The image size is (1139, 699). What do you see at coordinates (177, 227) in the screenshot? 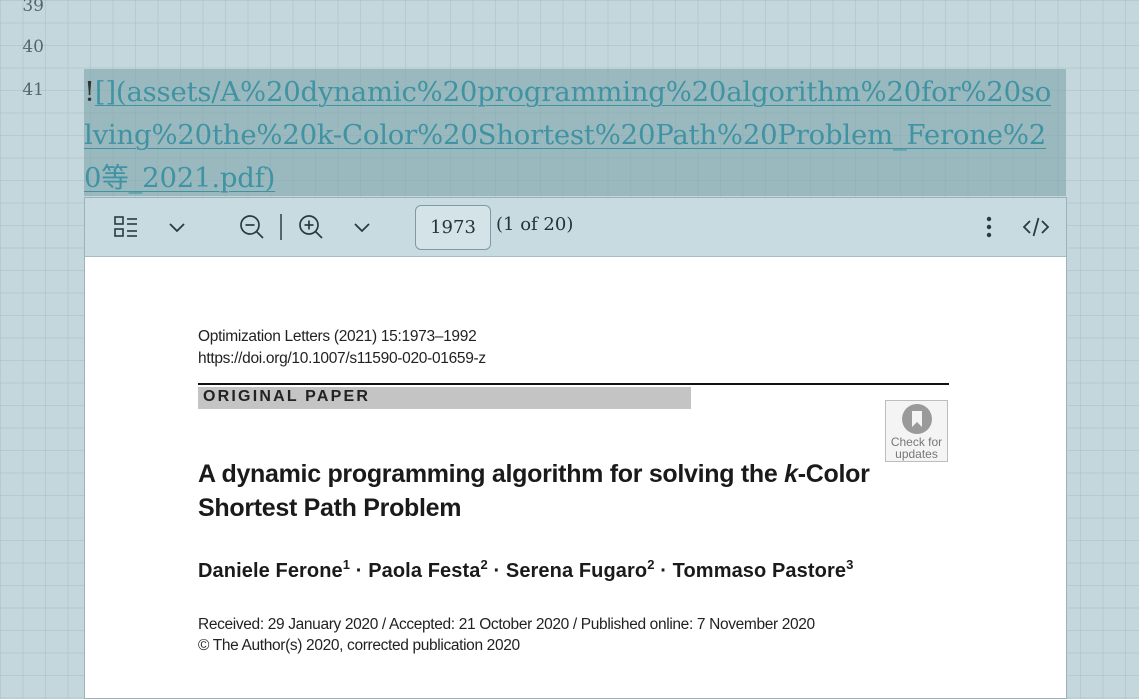
I see `chevron-down-icon` at bounding box center [177, 227].